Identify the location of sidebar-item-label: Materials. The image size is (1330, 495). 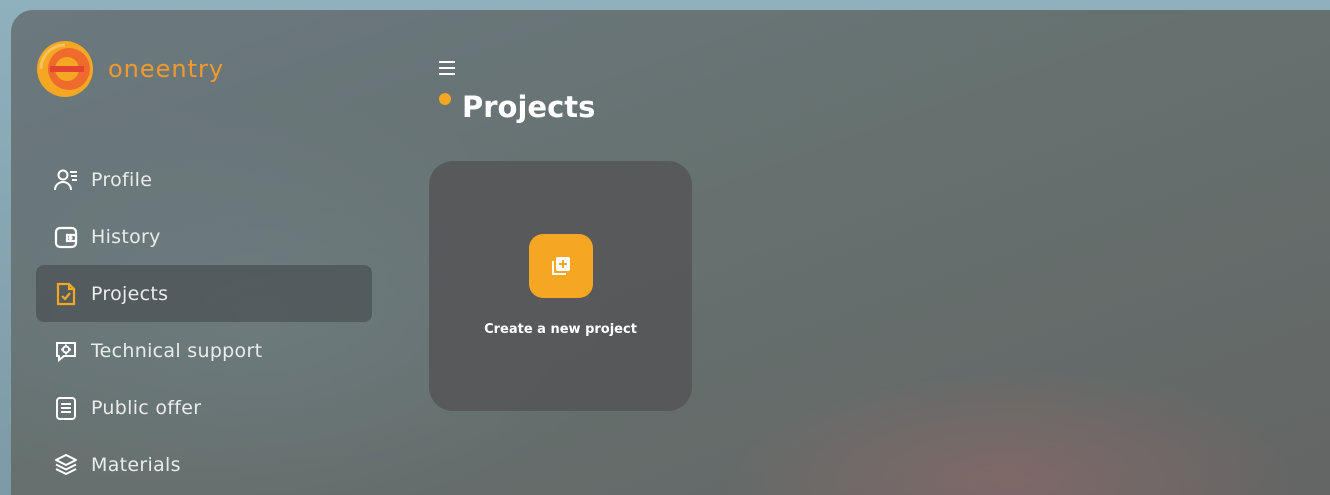
(136, 464).